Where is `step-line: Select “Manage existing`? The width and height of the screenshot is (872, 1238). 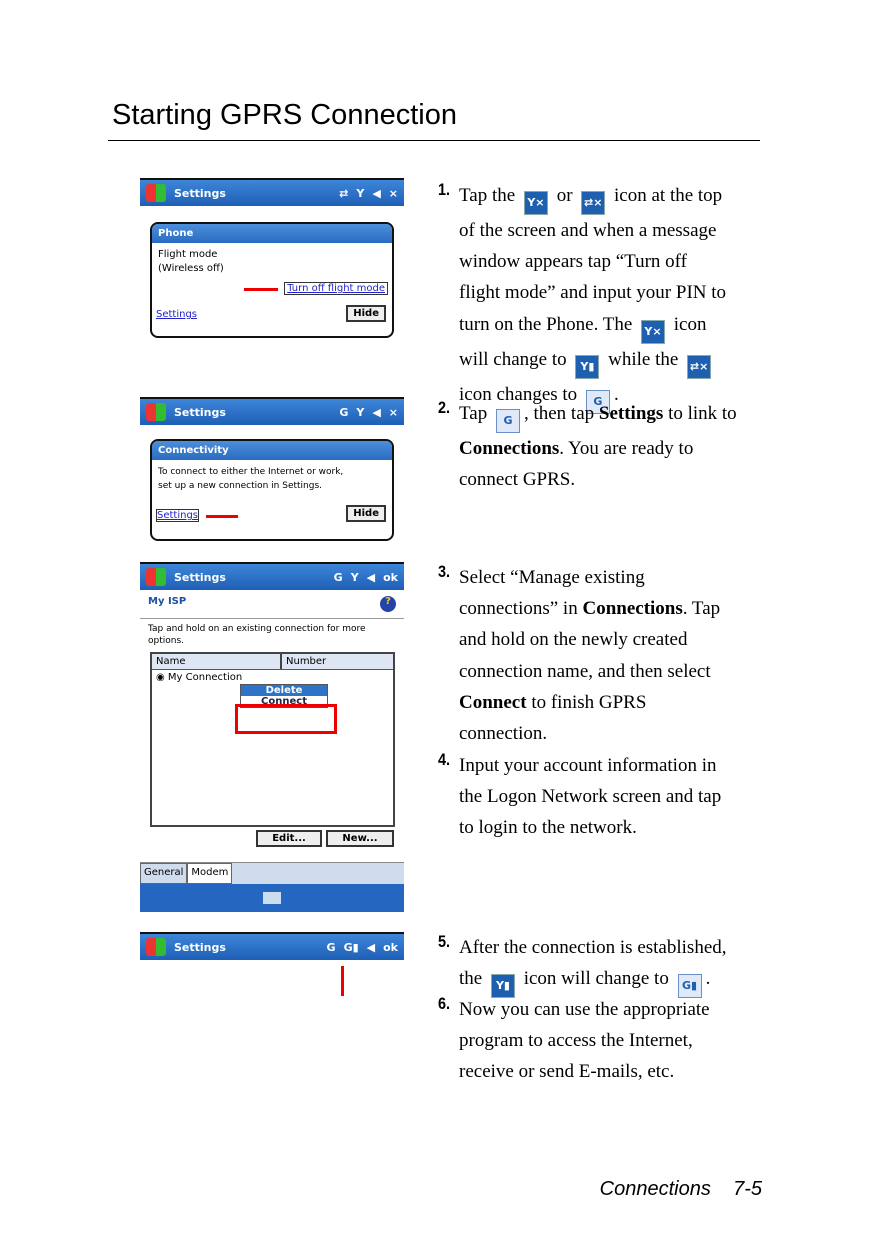 step-line: Select “Manage existing is located at coordinates (613, 577).